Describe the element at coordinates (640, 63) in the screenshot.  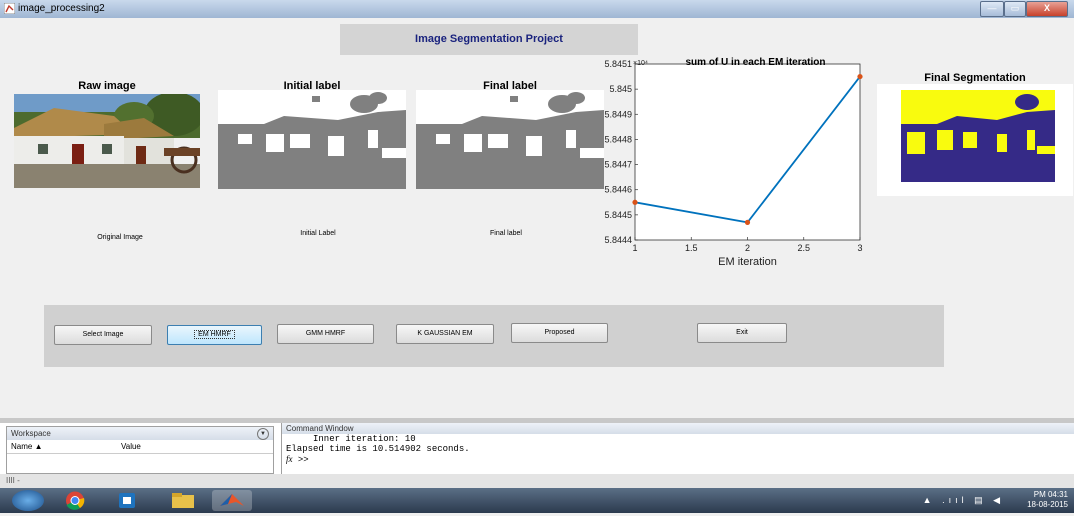
I see `y-exponent-label: ×10⁴` at that location.